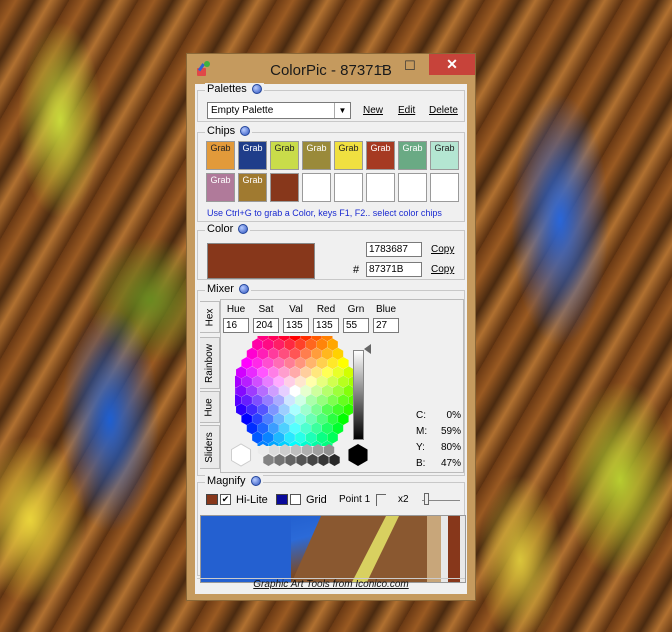  I want to click on cmyk-b-value: 47%, so click(450, 463).